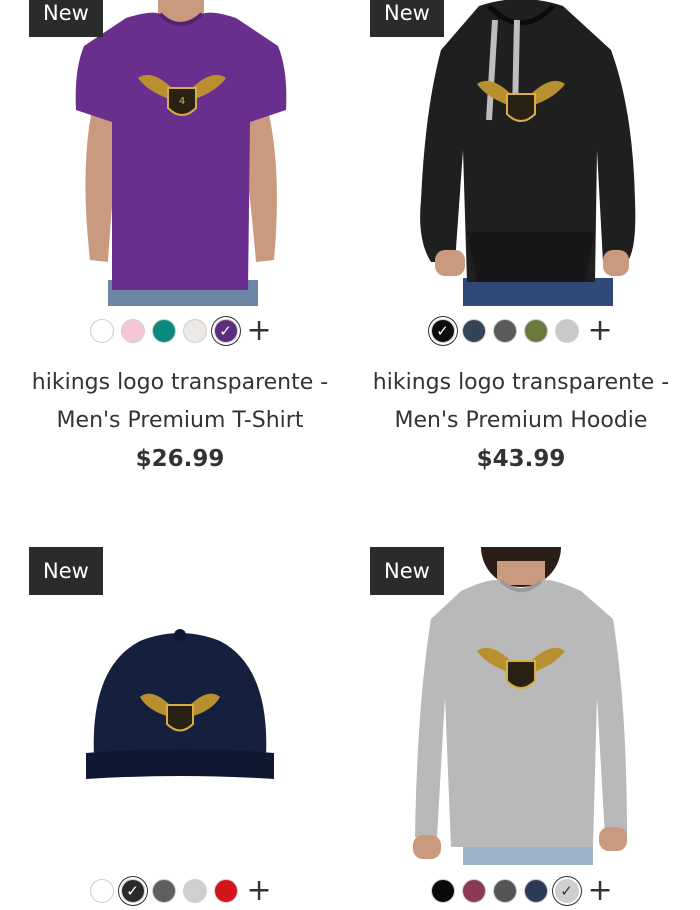 The height and width of the screenshot is (910, 700). What do you see at coordinates (521, 420) in the screenshot?
I see `product-title-line2: Men's Premium Hoodie` at bounding box center [521, 420].